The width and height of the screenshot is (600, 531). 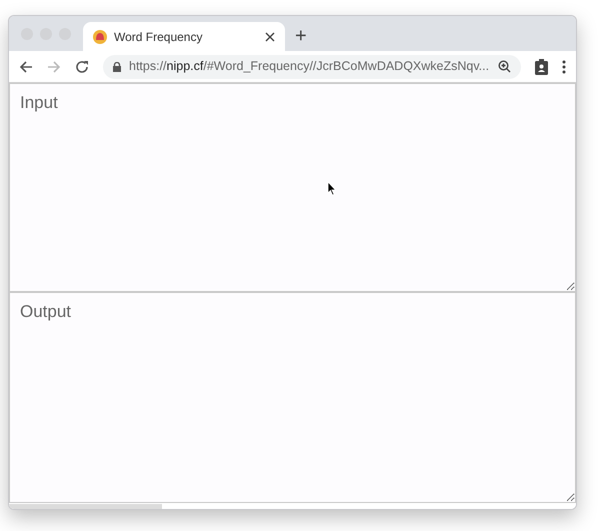 What do you see at coordinates (292, 506) in the screenshot?
I see `horizontal-scrollbar` at bounding box center [292, 506].